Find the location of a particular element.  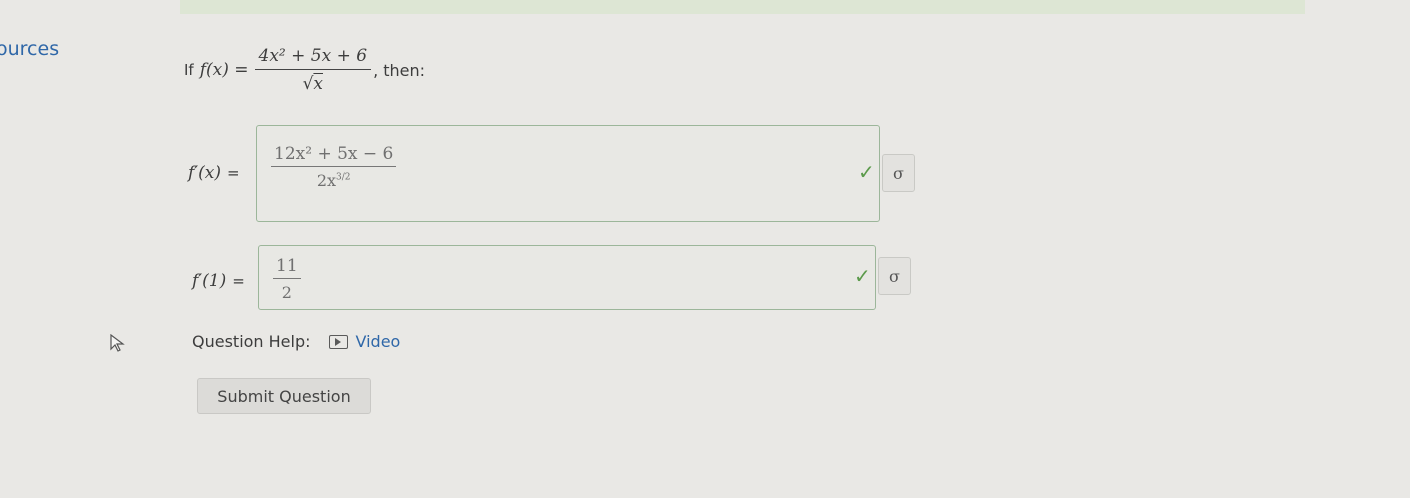

answer-1-denominator: 2x3/2 is located at coordinates (334, 178).